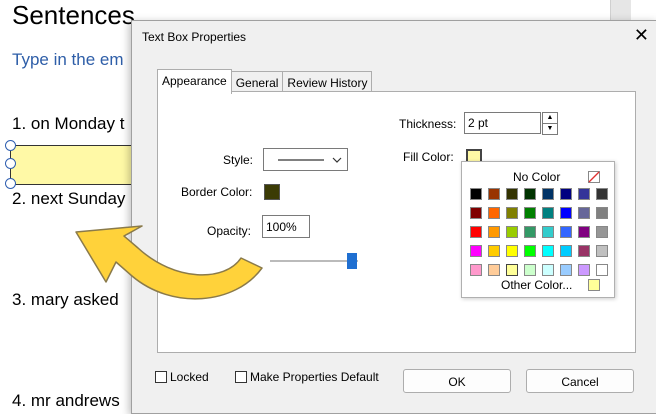  Describe the element at coordinates (68, 123) in the screenshot. I see `document-line: 1. on Monday t` at that location.